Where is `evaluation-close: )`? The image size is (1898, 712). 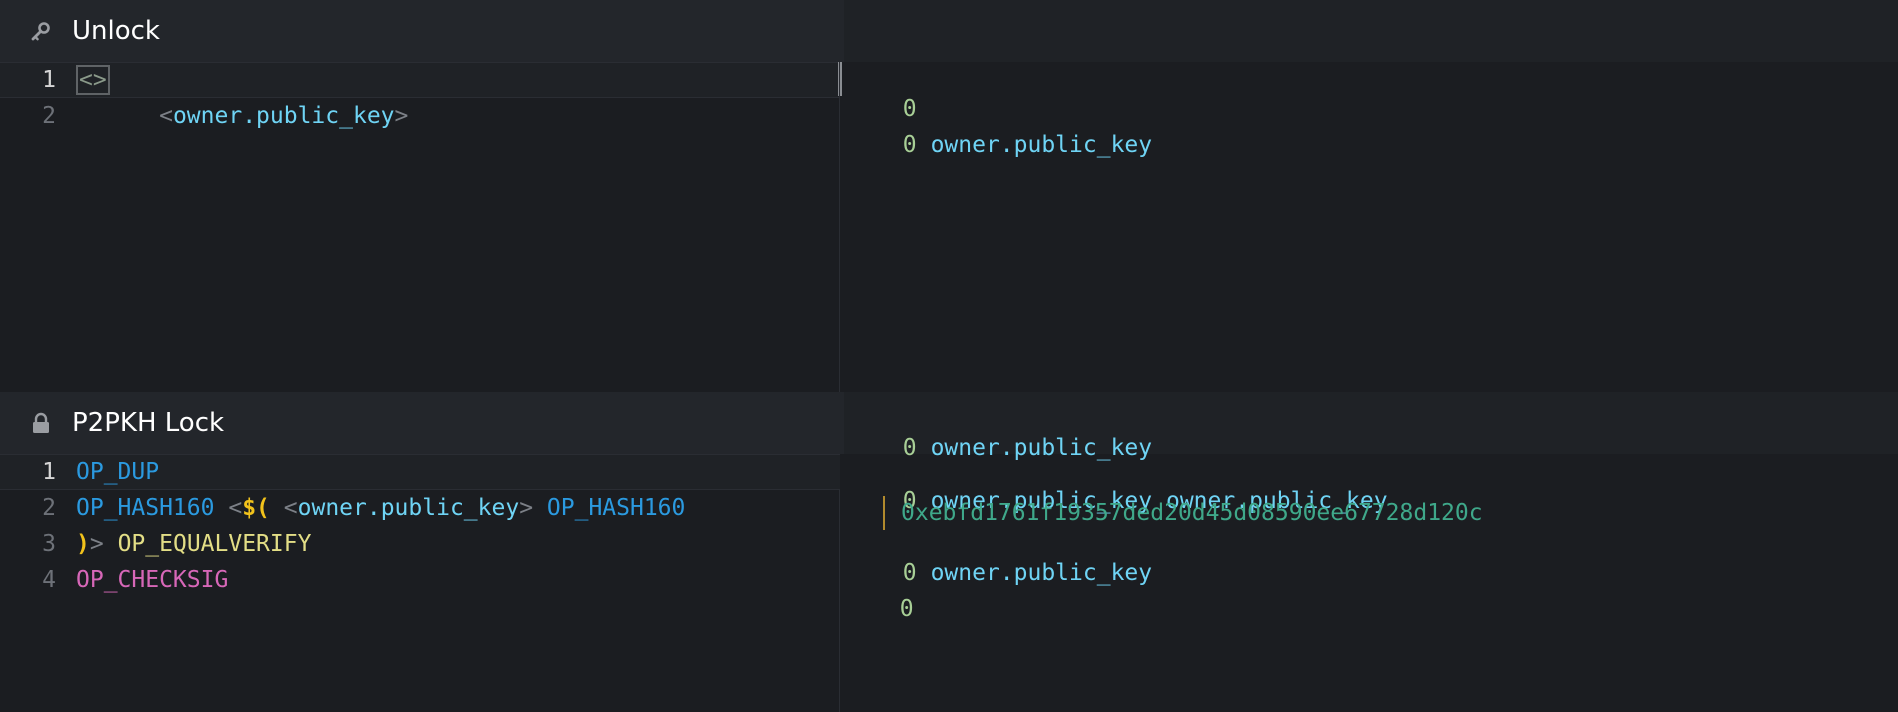
evaluation-close: ) is located at coordinates (83, 544).